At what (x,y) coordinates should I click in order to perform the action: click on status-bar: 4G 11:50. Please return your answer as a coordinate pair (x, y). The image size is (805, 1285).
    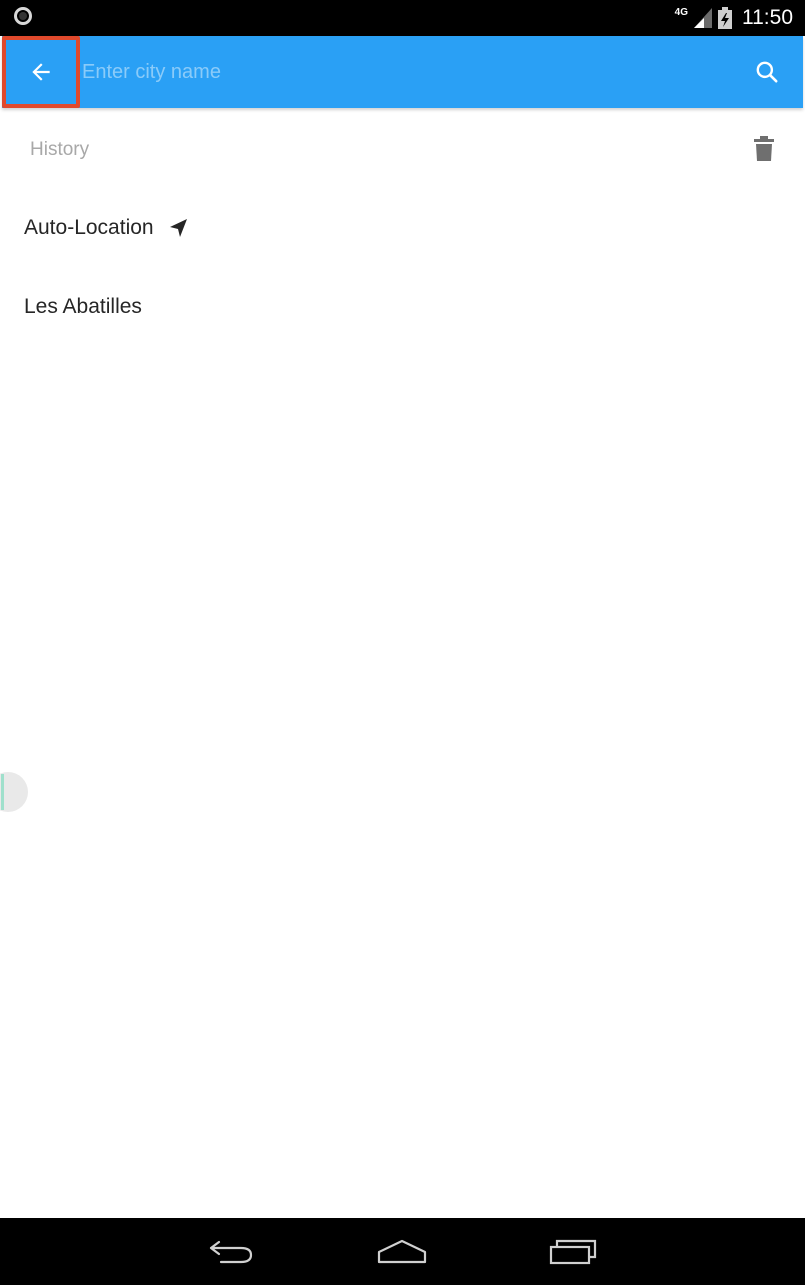
    Looking at the image, I should click on (402, 18).